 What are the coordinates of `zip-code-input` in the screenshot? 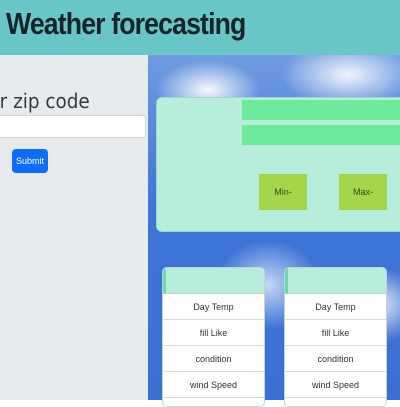 It's located at (73, 126).